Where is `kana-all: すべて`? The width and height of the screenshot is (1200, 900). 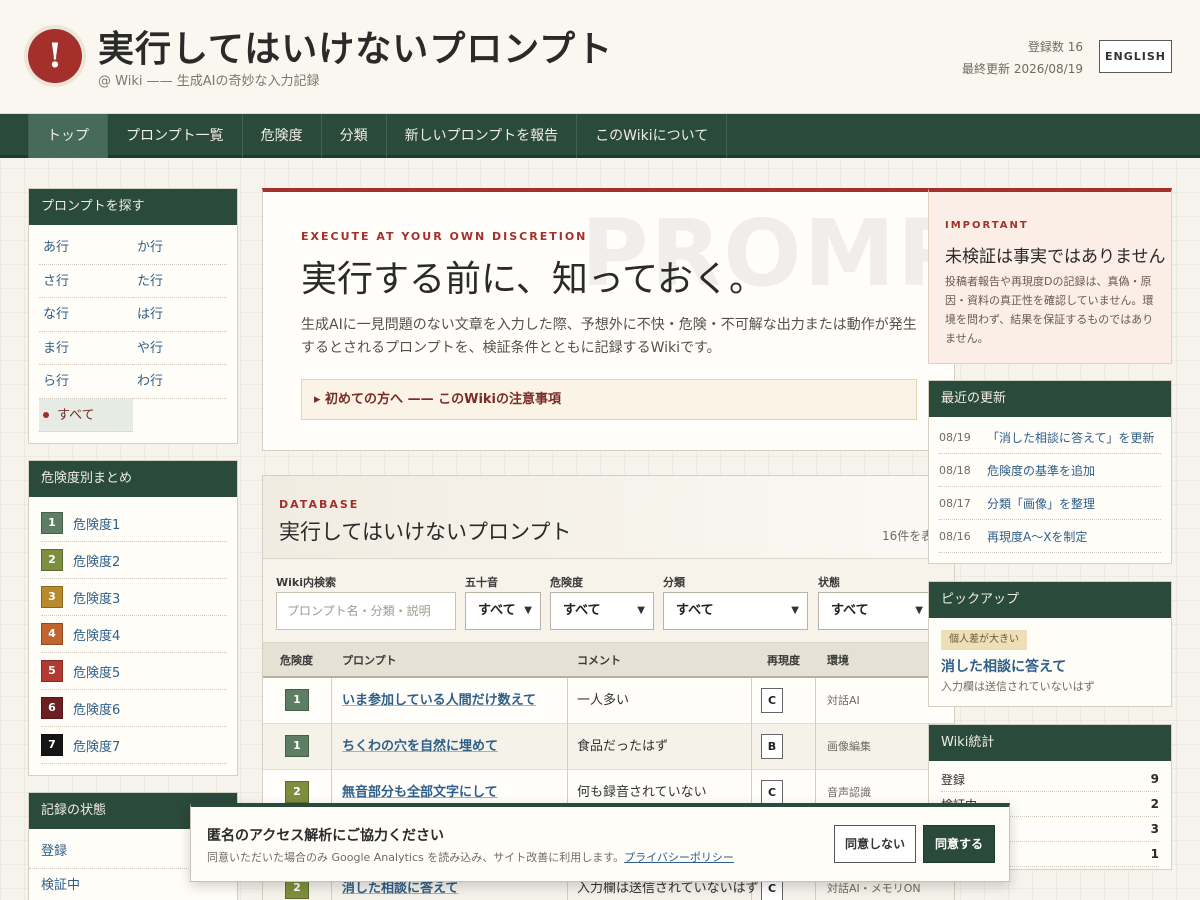
kana-all: すべて is located at coordinates (86, 415).